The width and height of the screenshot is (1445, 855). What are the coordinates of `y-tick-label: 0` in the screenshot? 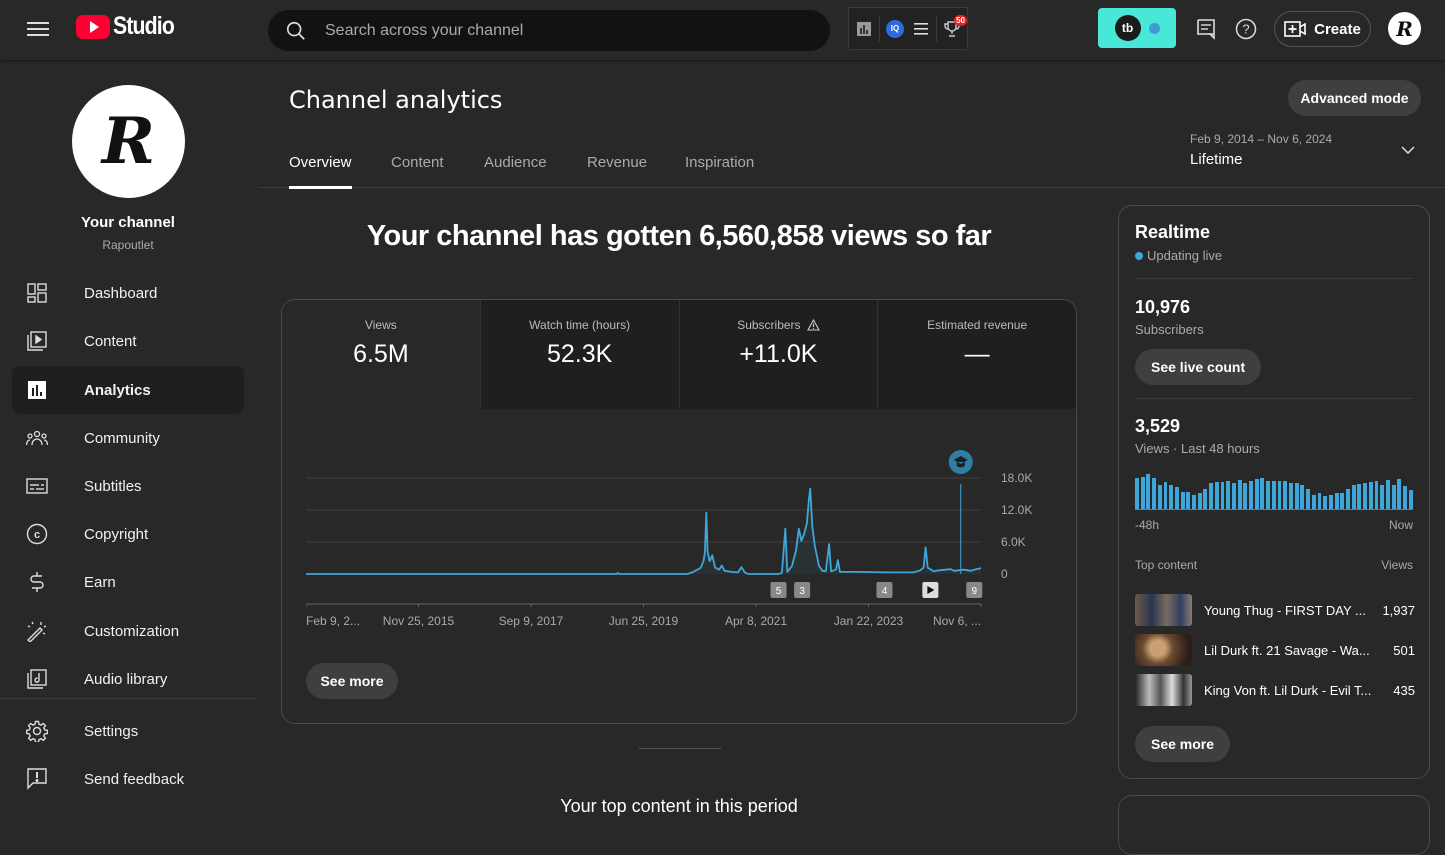 It's located at (1004, 574).